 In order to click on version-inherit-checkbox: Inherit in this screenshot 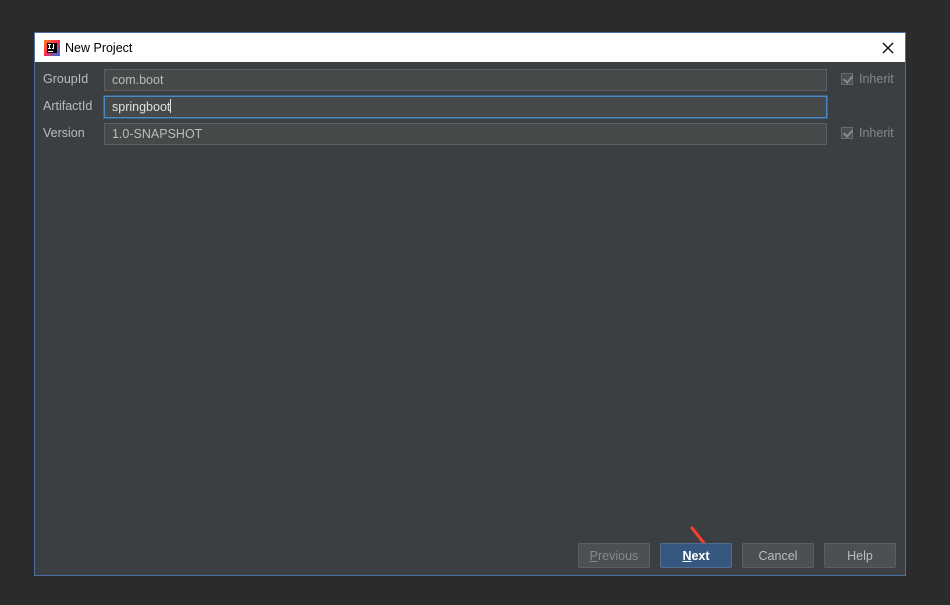, I will do `click(867, 133)`.